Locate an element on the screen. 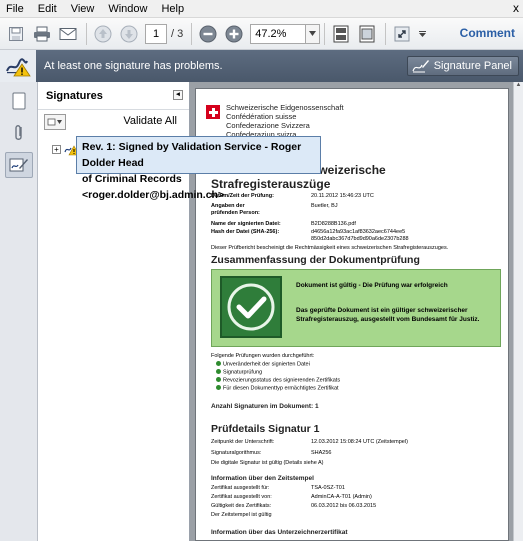 This screenshot has height=541, width=523. chevron-down-icon is located at coordinates (313, 33).